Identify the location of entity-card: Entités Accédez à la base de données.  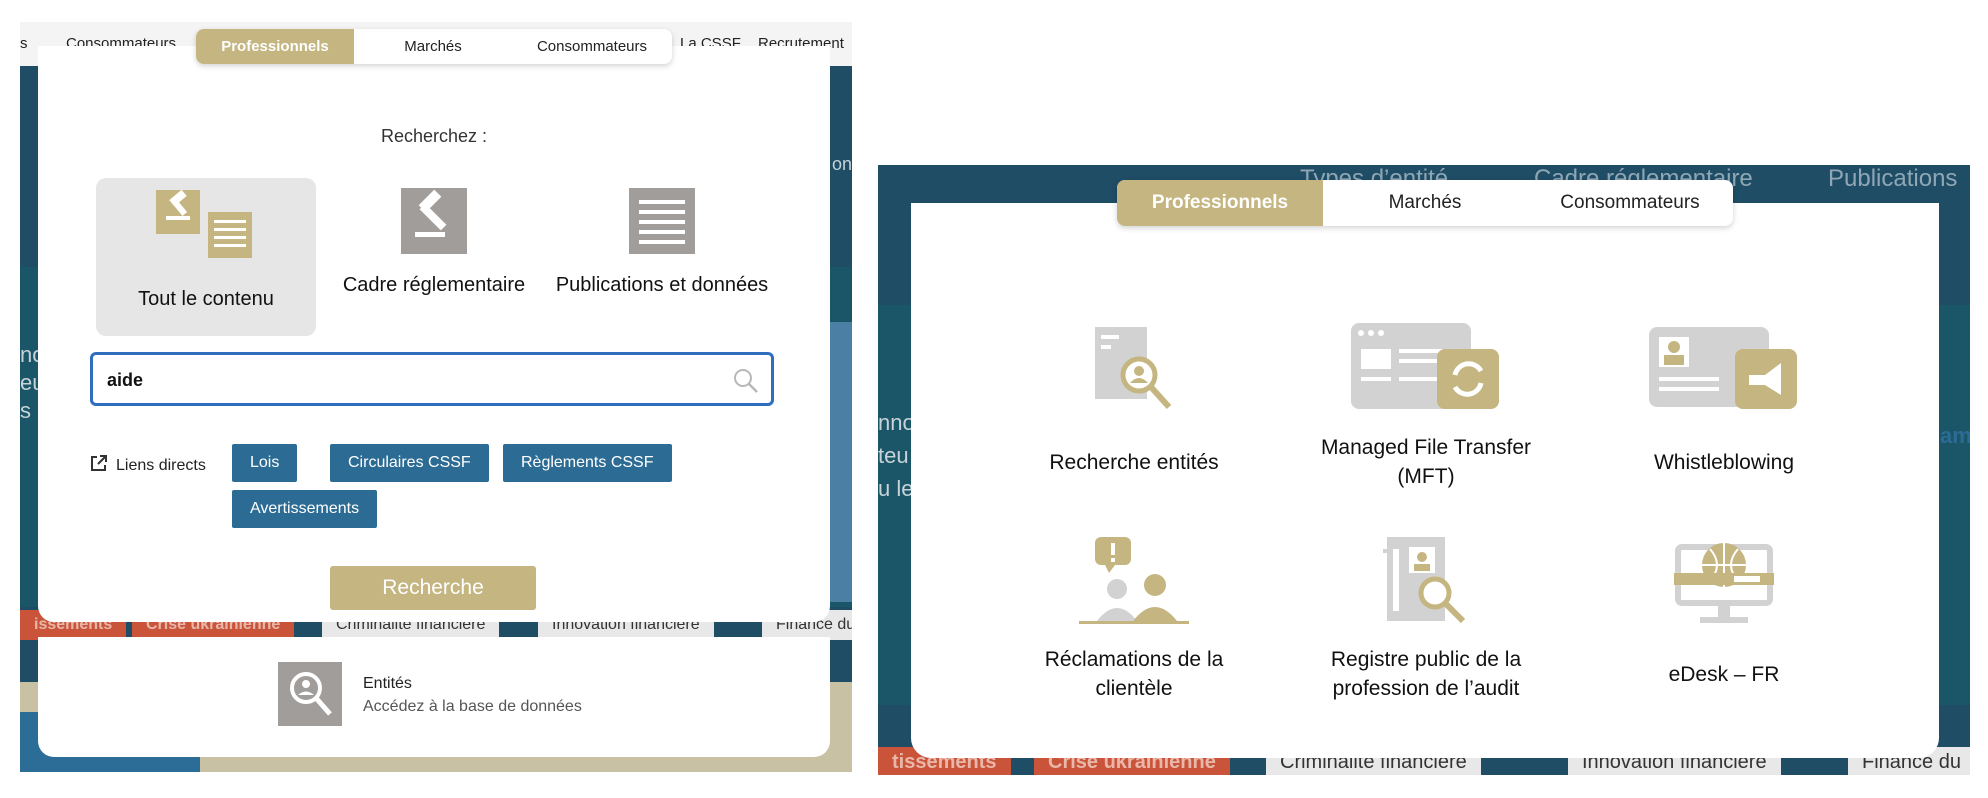
(434, 697).